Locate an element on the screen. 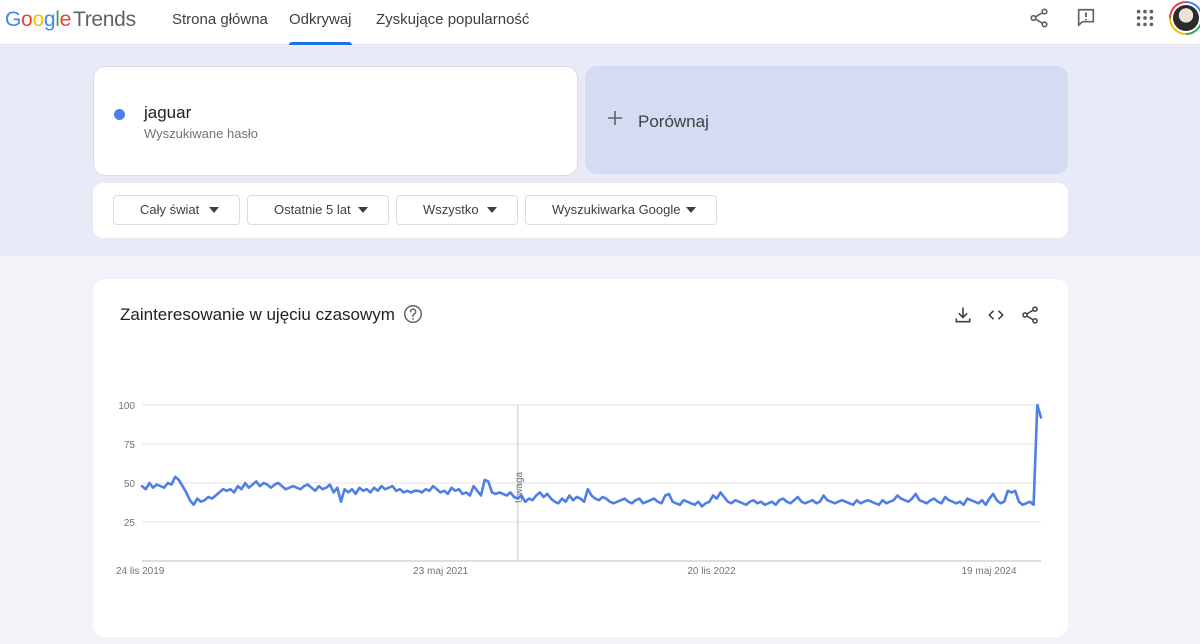 The height and width of the screenshot is (644, 1200). share-icon is located at coordinates (1039, 18).